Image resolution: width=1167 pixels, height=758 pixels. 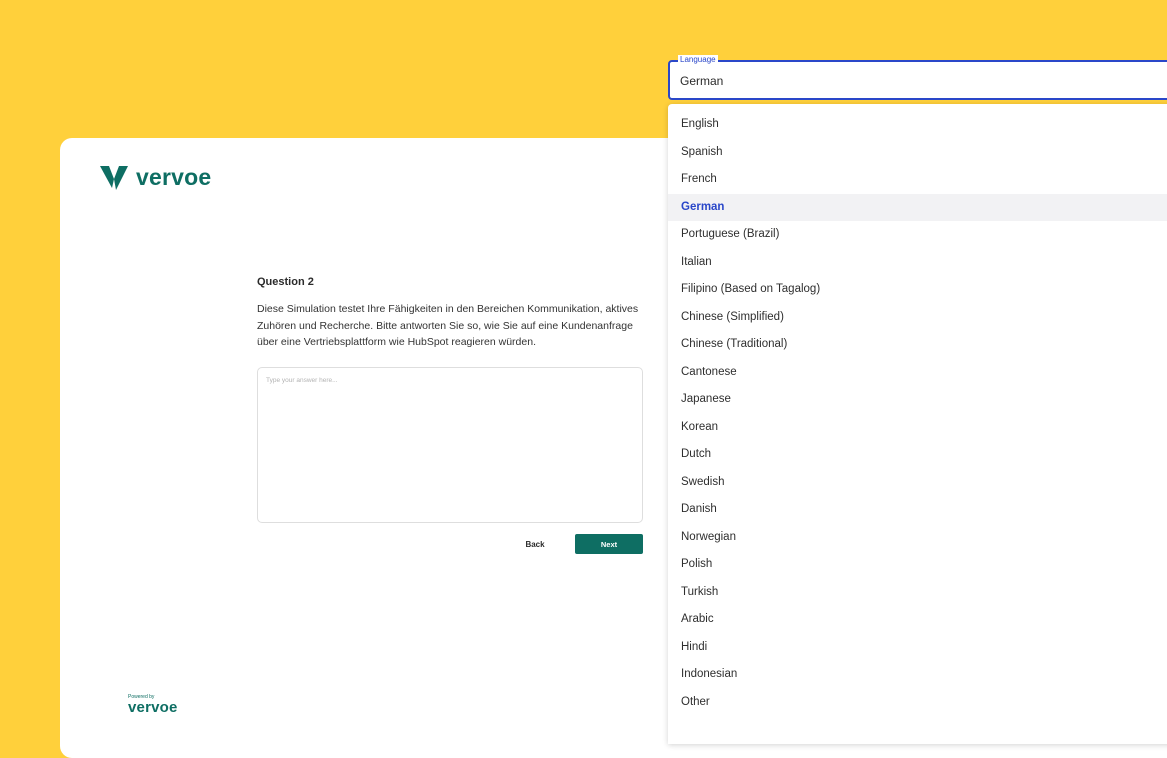 What do you see at coordinates (917, 703) in the screenshot?
I see `language-option: Other` at bounding box center [917, 703].